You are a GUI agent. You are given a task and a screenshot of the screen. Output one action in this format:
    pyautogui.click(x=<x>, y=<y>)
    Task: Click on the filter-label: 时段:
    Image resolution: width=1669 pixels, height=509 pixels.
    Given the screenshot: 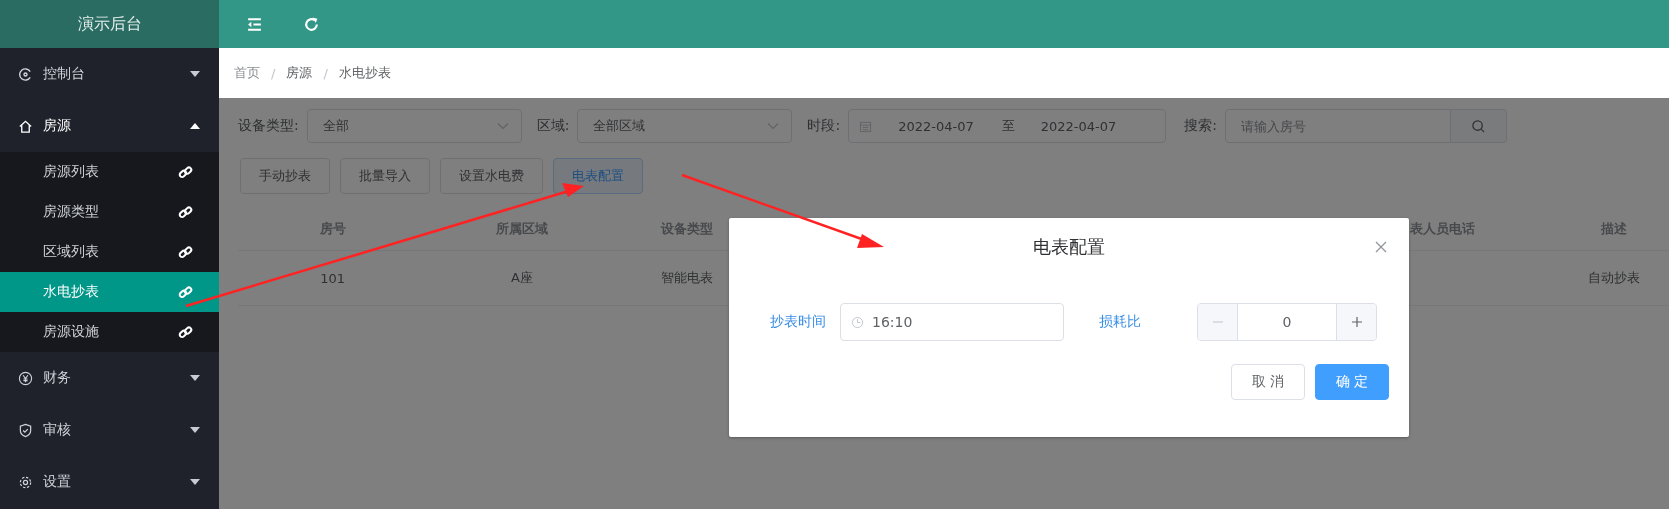 What is the action you would take?
    pyautogui.click(x=824, y=126)
    